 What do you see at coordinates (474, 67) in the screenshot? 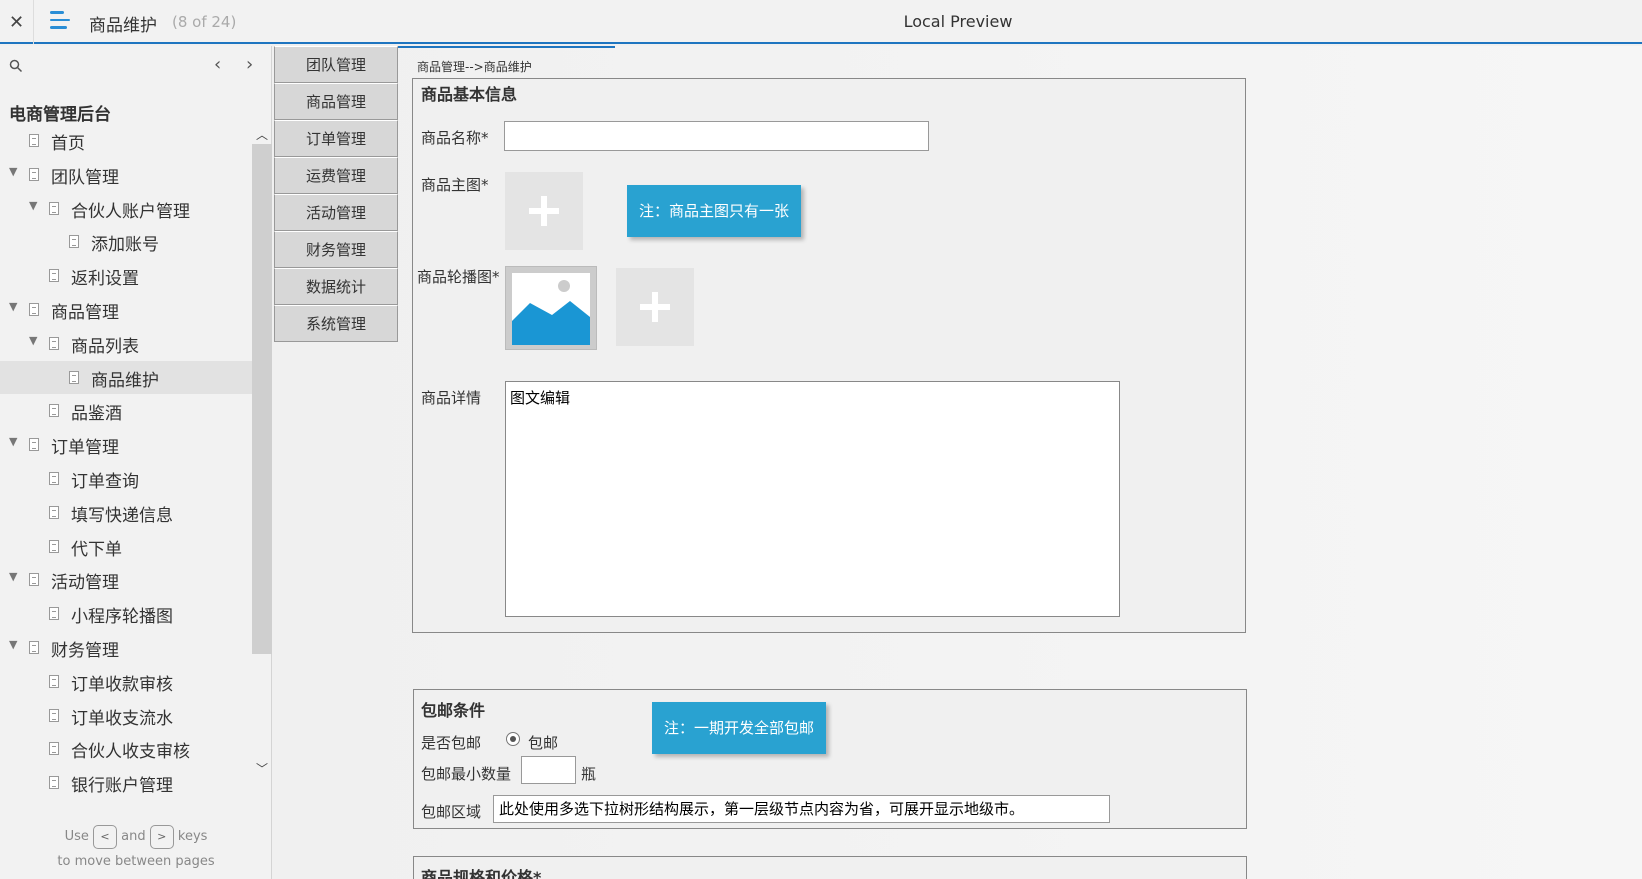
I see `breadcrumb: 商品管理-->商品维护` at bounding box center [474, 67].